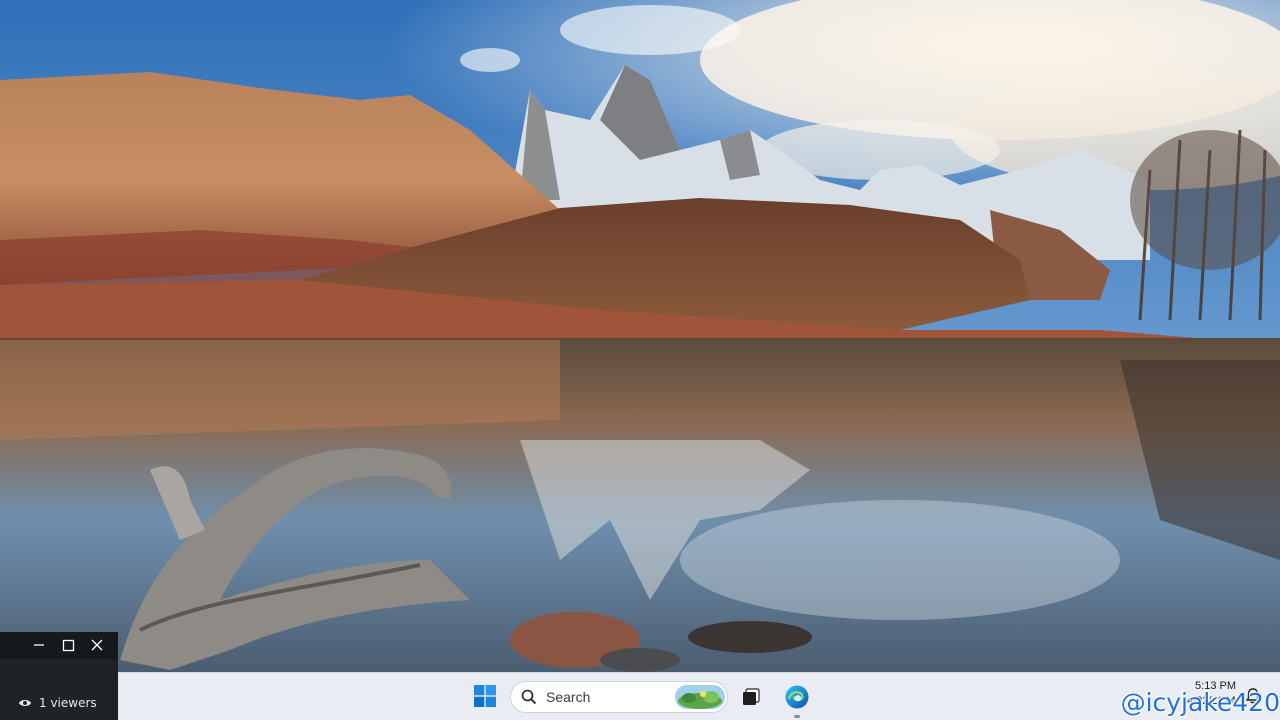 This screenshot has width=1280, height=720. I want to click on maximize-button, so click(68, 645).